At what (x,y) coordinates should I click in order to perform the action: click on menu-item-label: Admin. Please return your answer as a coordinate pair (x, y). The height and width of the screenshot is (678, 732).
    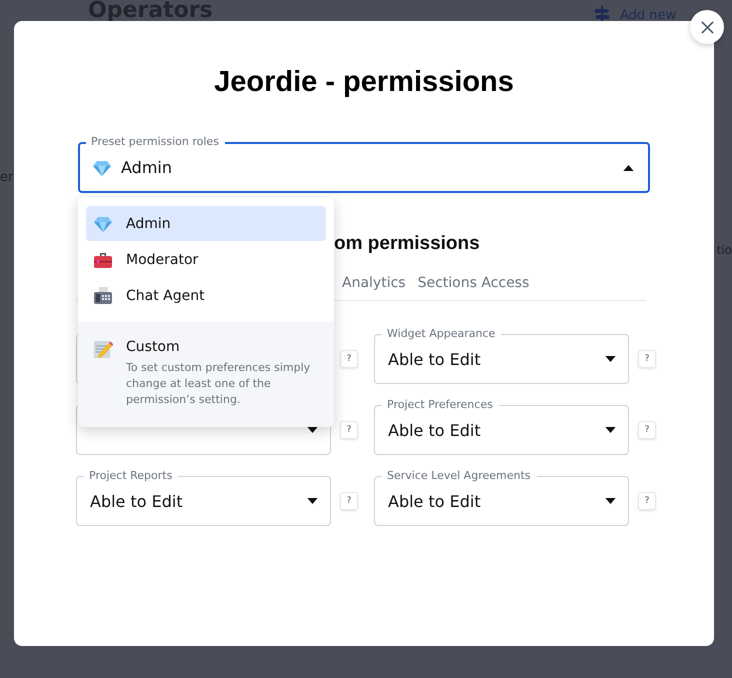
    Looking at the image, I should click on (148, 224).